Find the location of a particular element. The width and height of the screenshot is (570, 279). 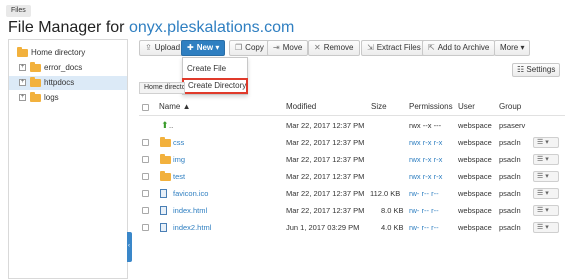

tree-item-home-directory: Home directory is located at coordinates (68, 53).